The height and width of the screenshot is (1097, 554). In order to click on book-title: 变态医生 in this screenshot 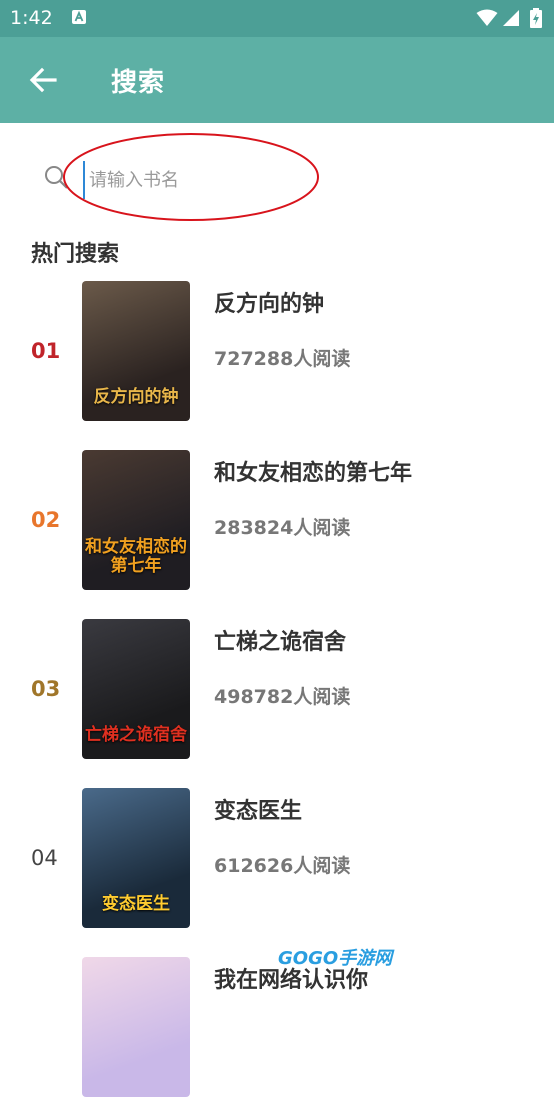, I will do `click(258, 809)`.